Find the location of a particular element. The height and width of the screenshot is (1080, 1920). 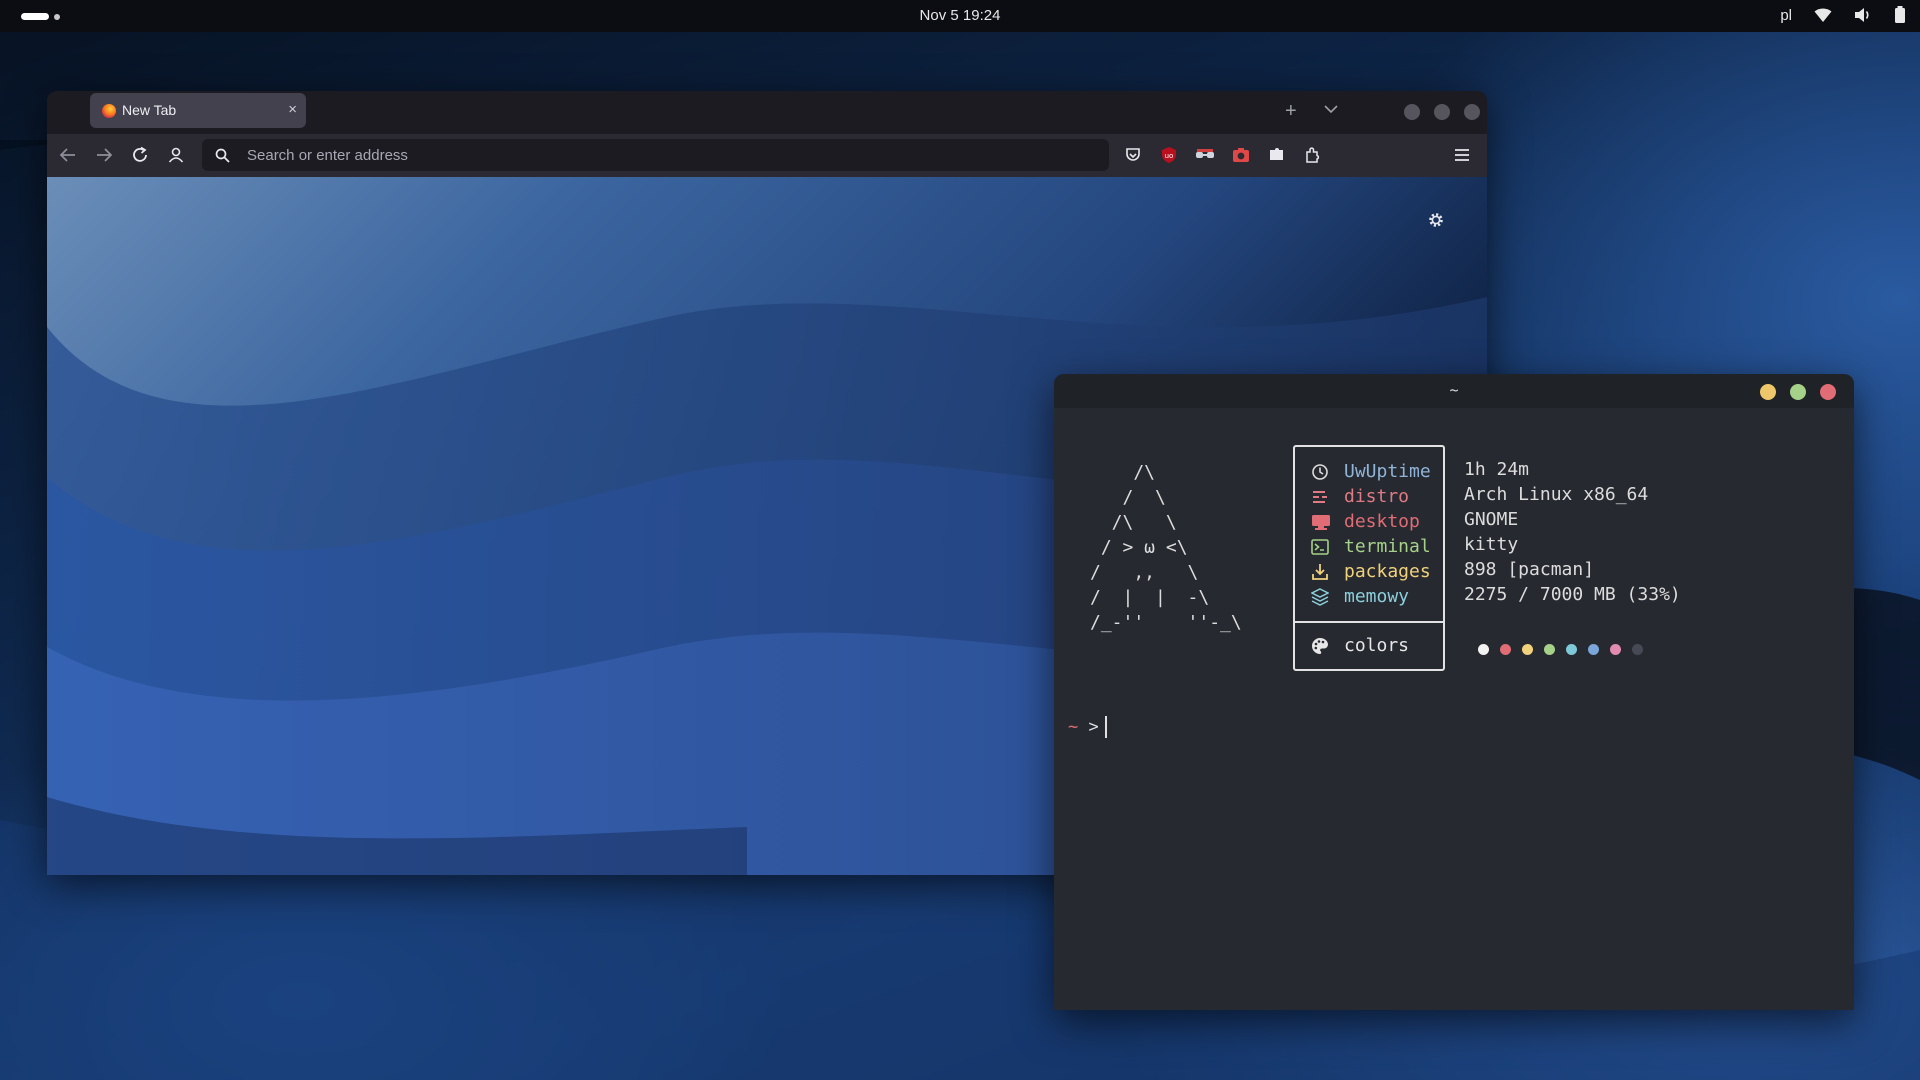

close-window-button is located at coordinates (1472, 112).